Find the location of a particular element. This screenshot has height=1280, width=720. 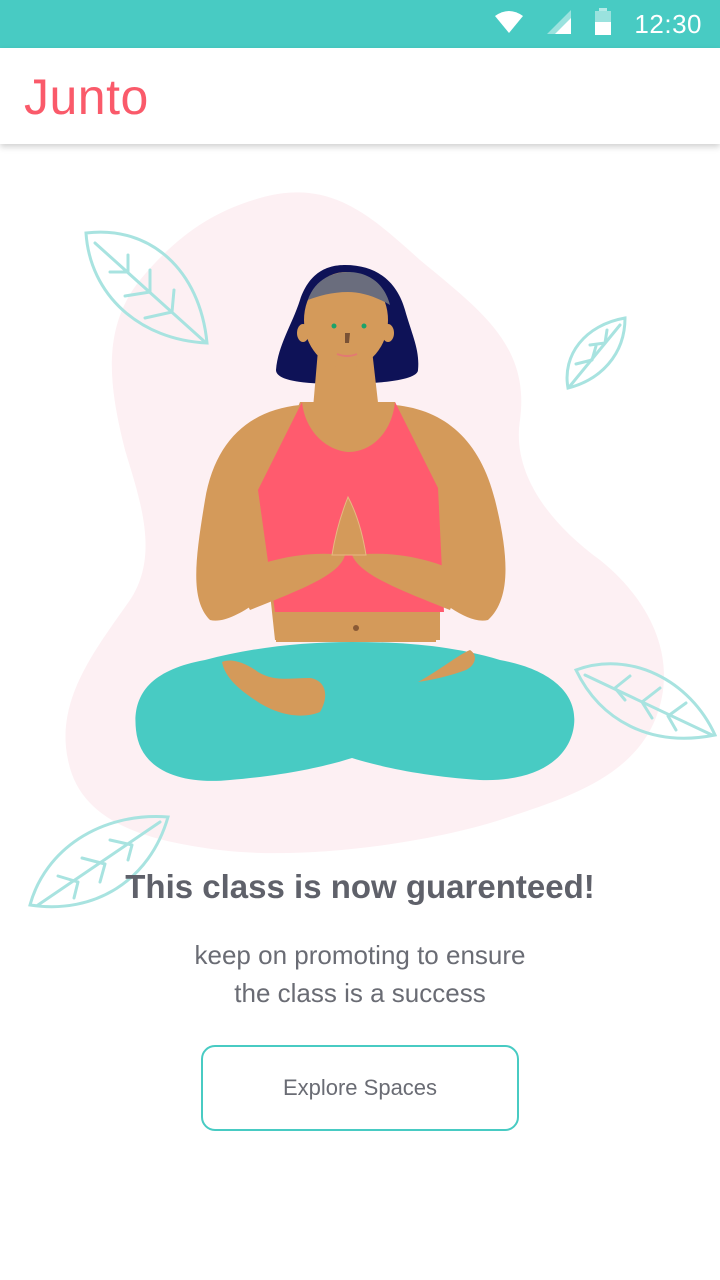

status-icons: 12:30 is located at coordinates (598, 24).